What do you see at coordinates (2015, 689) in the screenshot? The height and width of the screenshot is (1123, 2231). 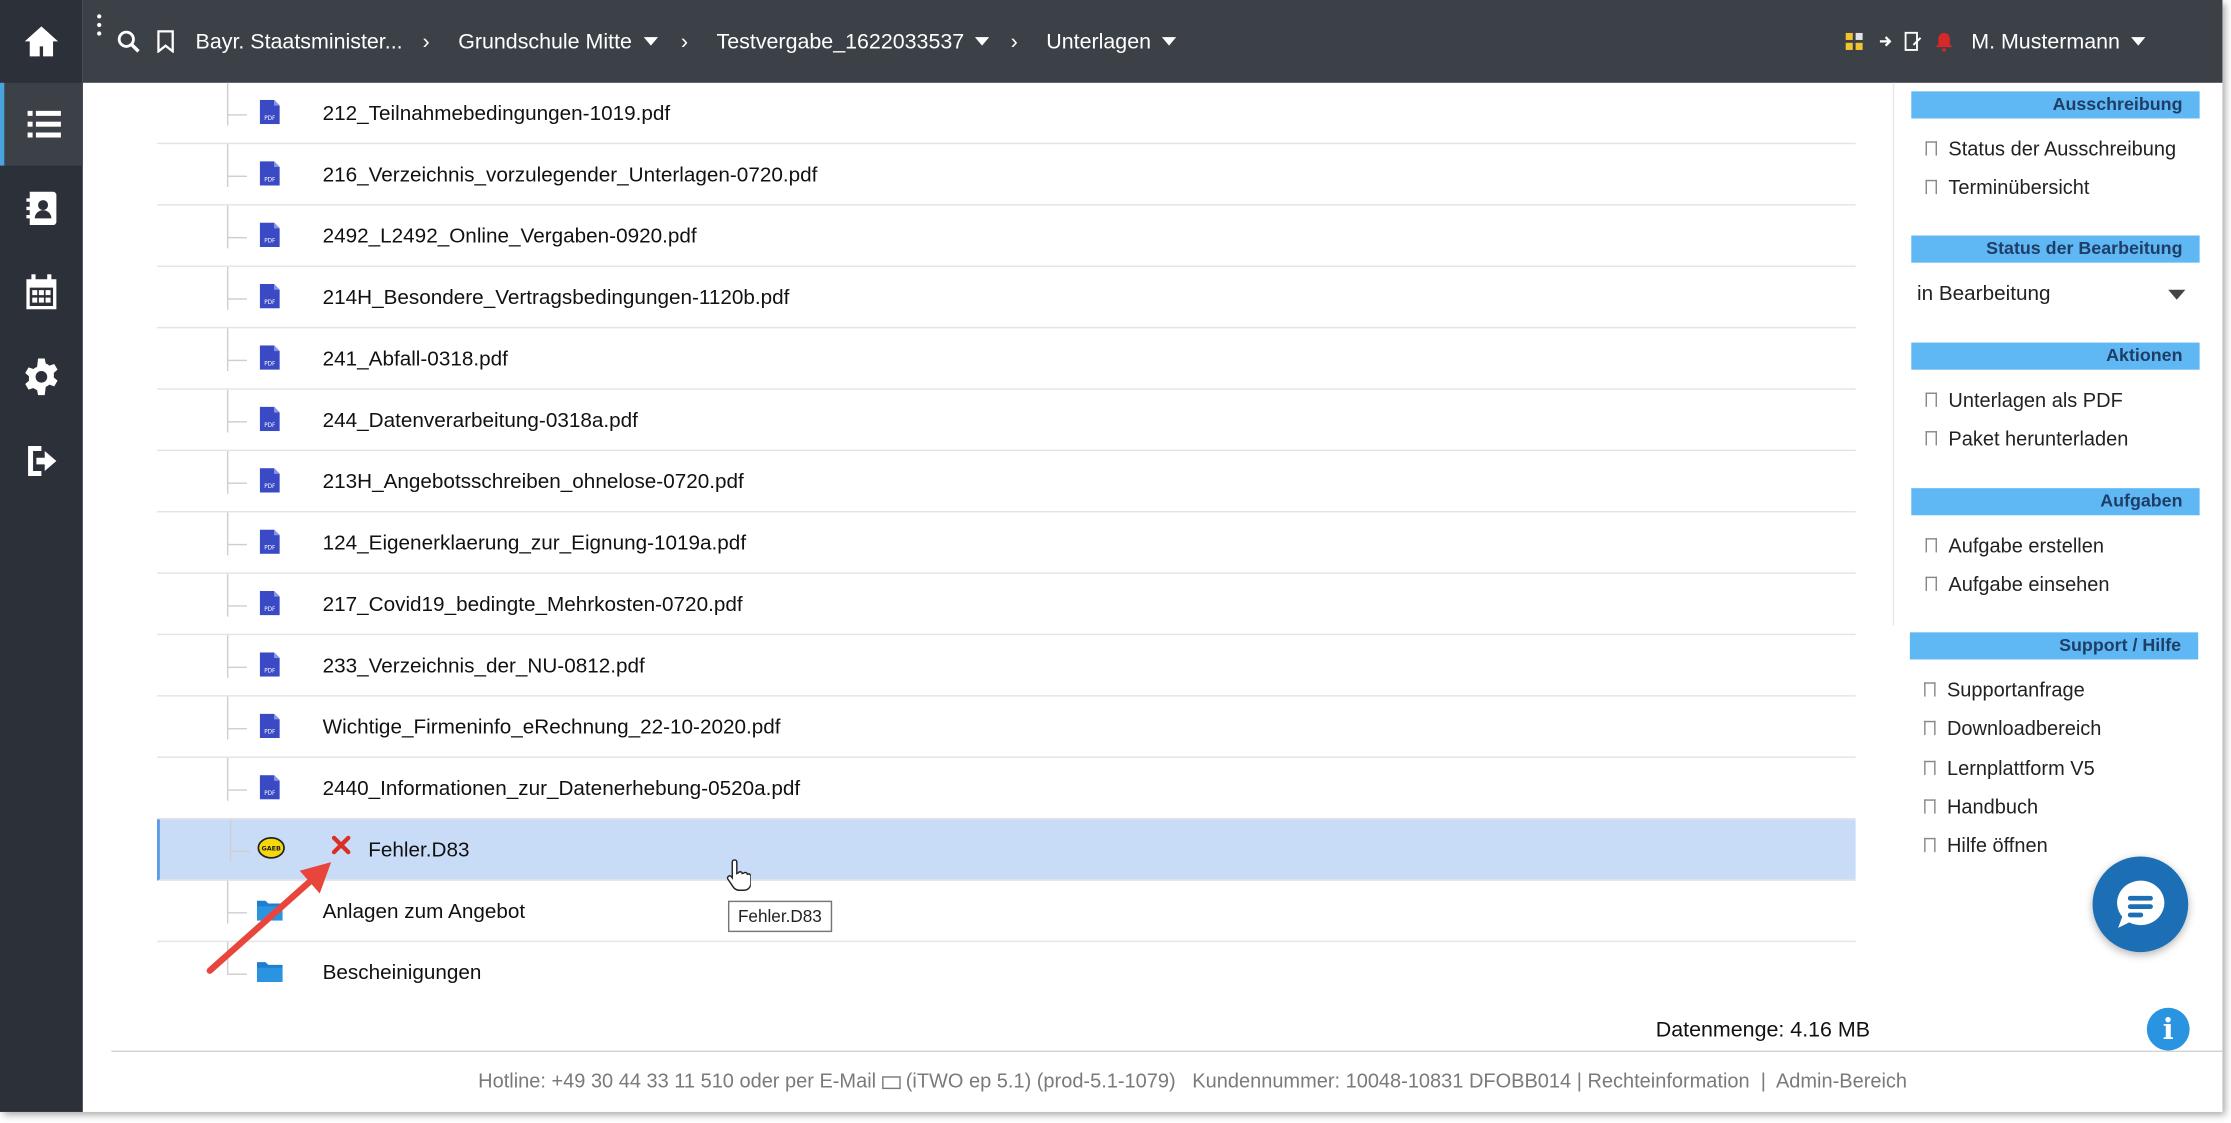 I see `link-label: Supportanfrage` at bounding box center [2015, 689].